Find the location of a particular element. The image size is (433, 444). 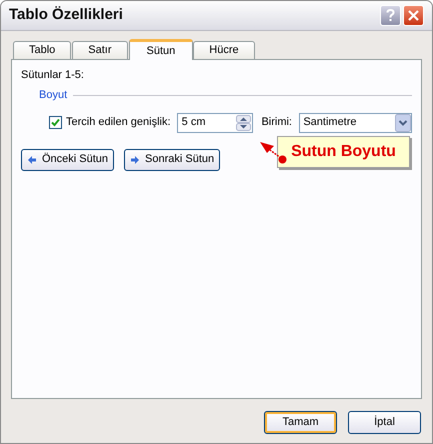

unit-dropdown: Santimetre is located at coordinates (355, 122).